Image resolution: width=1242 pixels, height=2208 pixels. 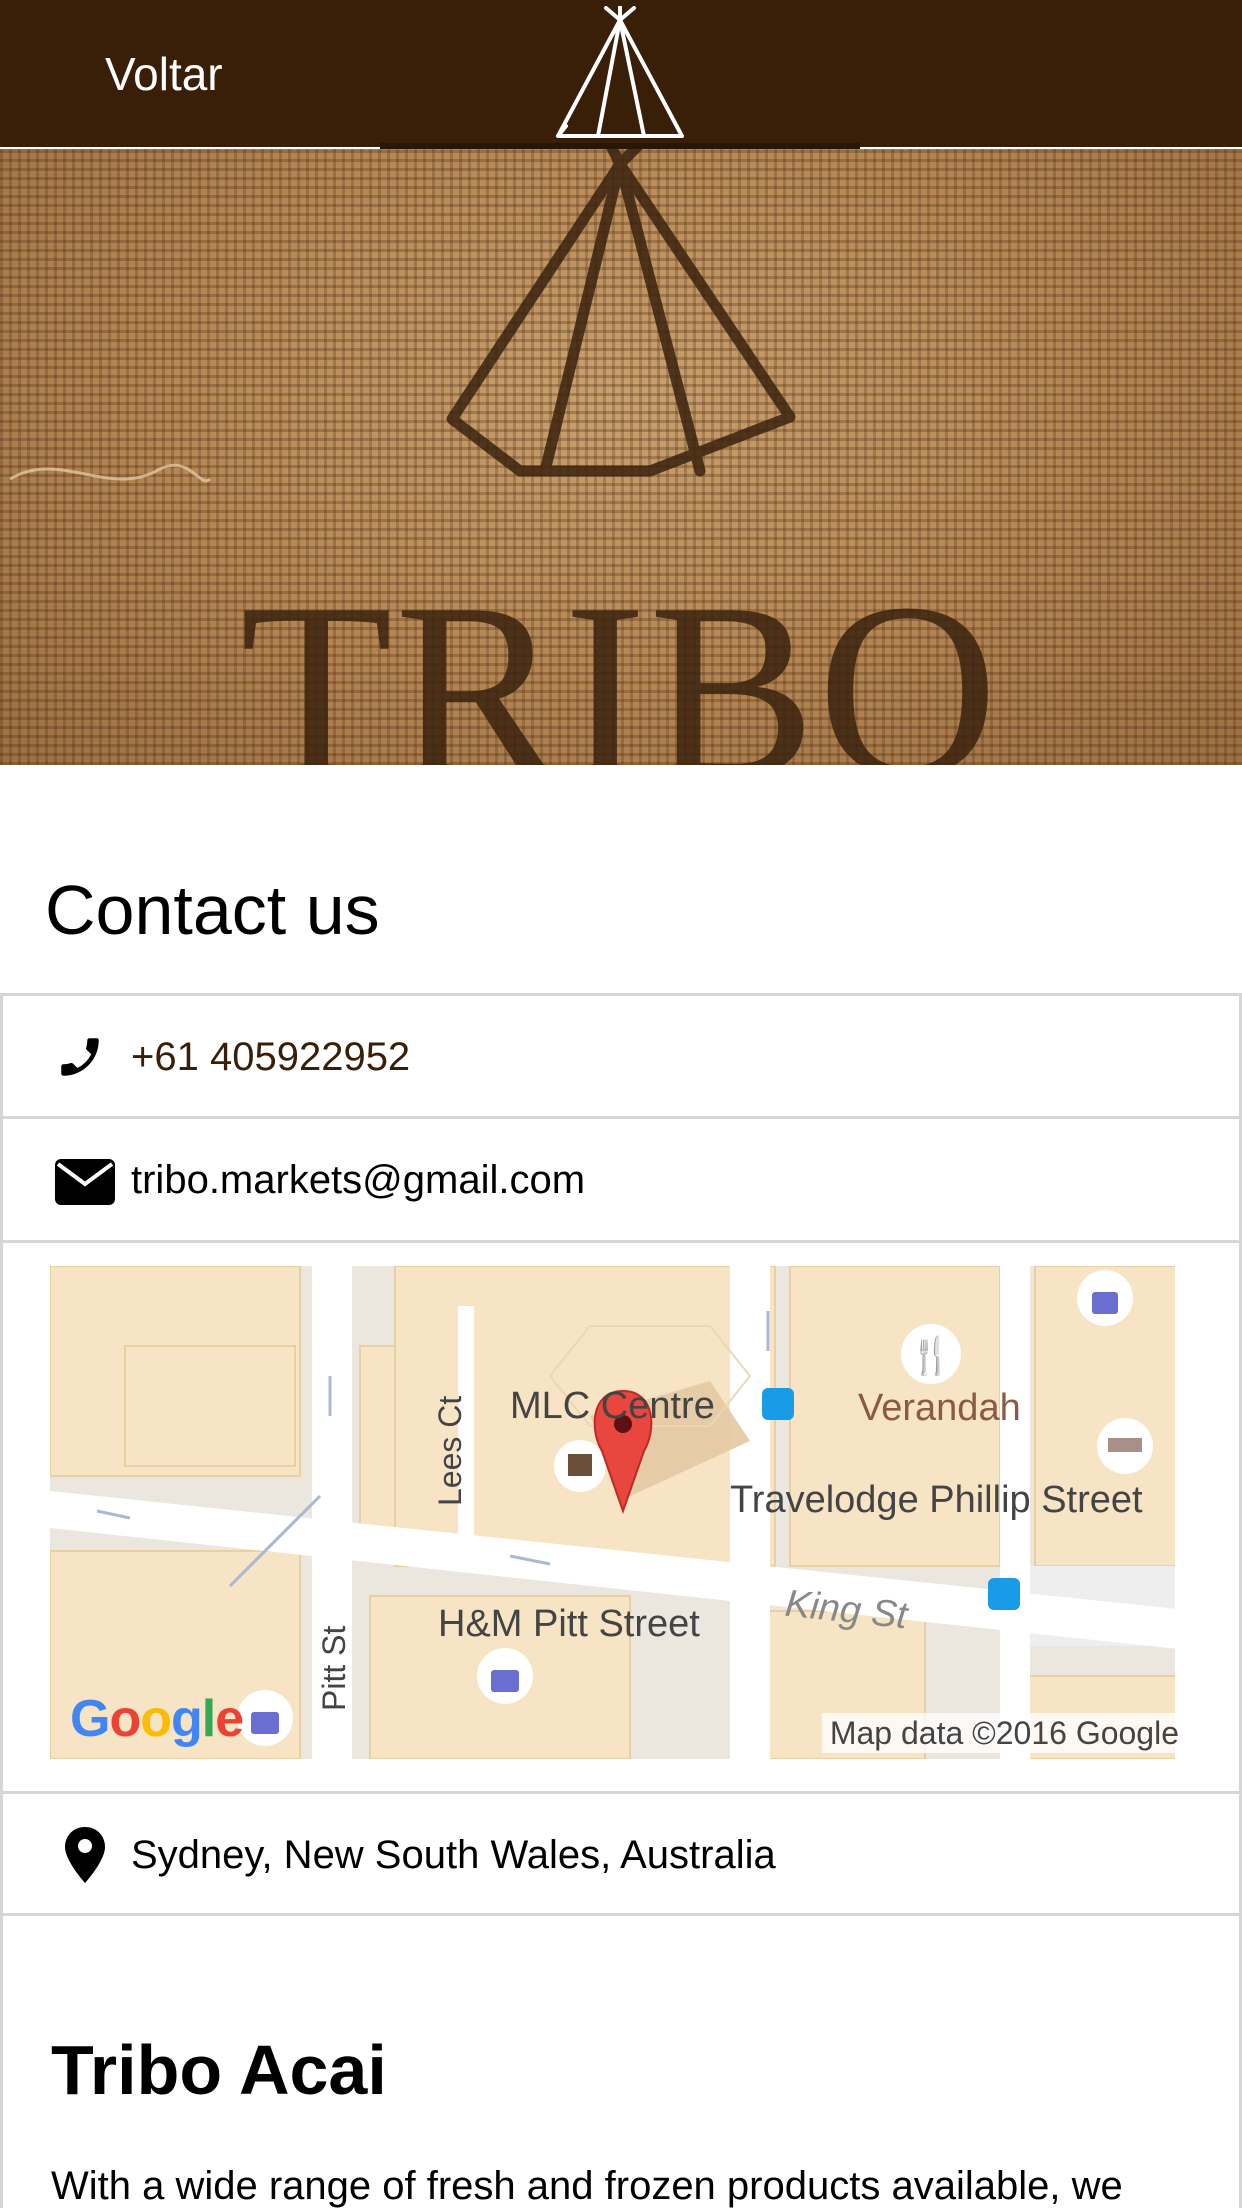 What do you see at coordinates (622, 1055) in the screenshot?
I see `phone-row: +61 405922952` at bounding box center [622, 1055].